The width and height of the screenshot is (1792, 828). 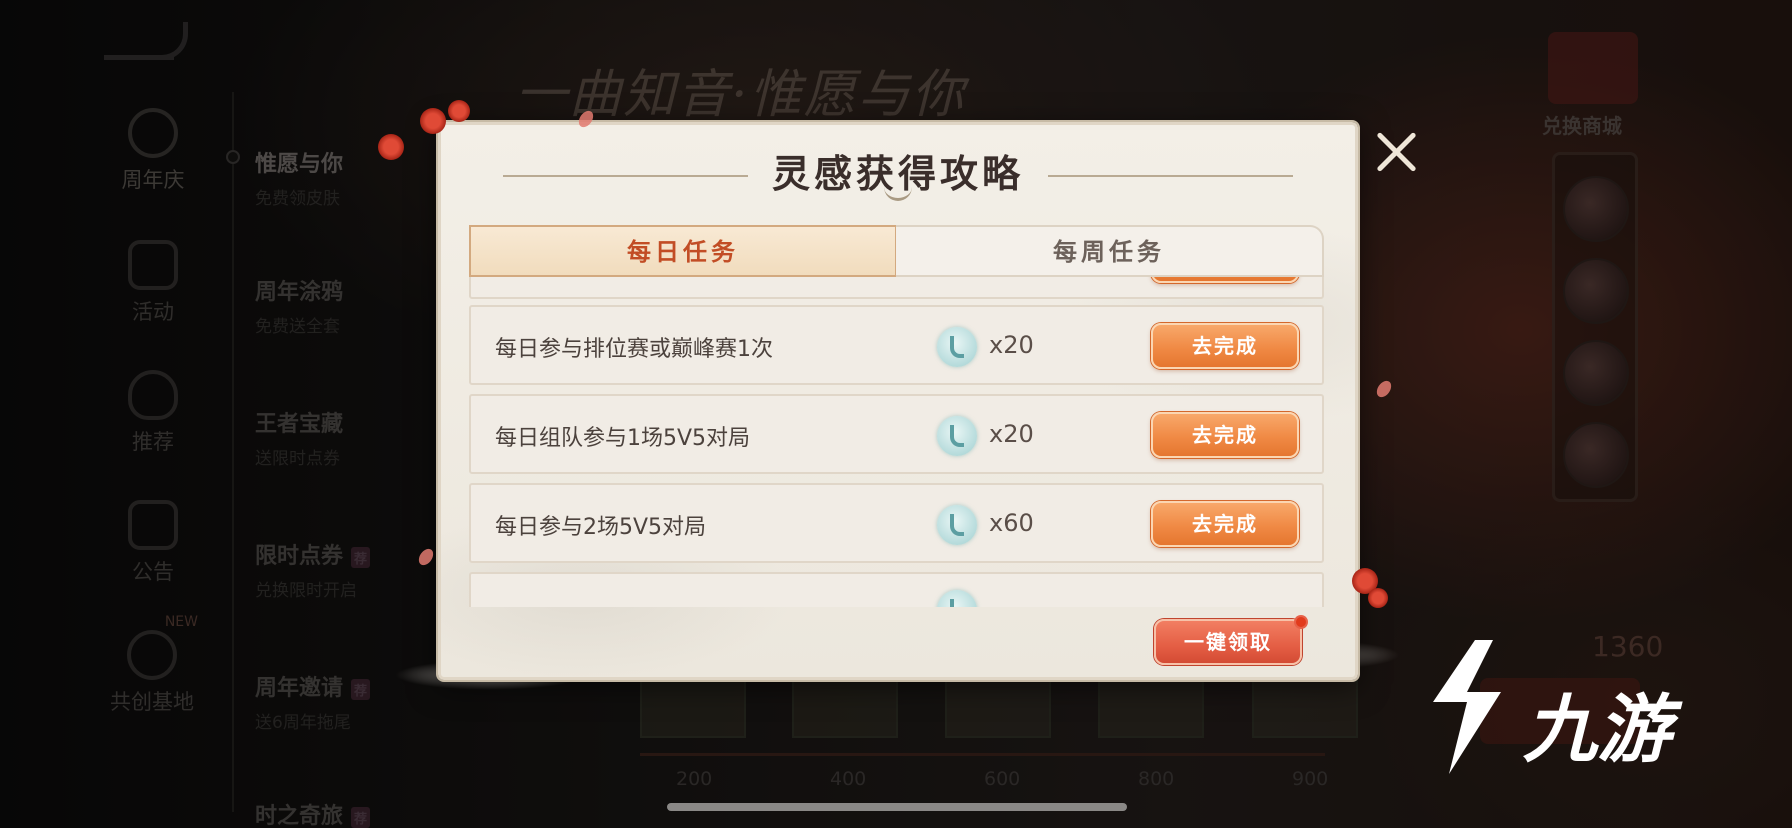 I want to click on task-name: 每日参与2场5V5对局, so click(x=601, y=527).